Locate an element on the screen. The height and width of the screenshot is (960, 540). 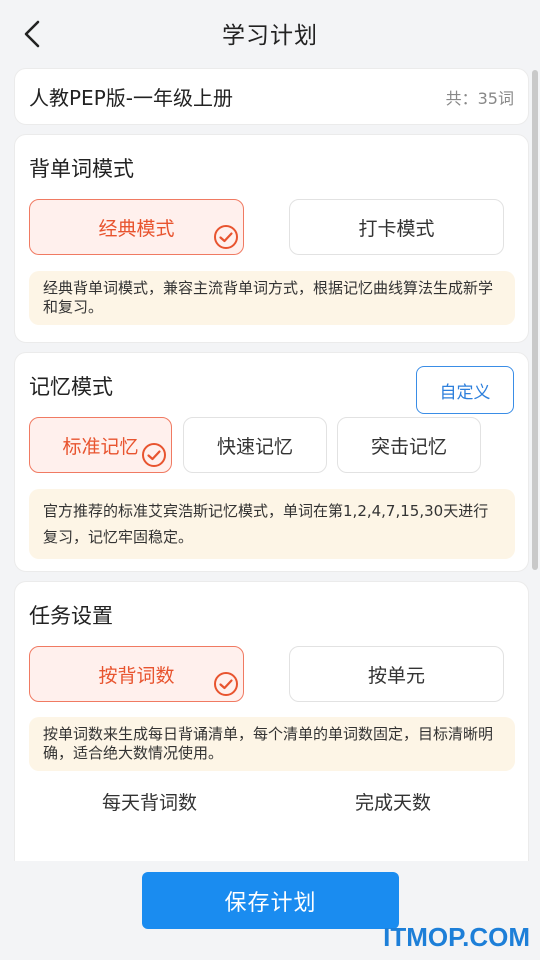
watermark-logo: ITMOP.COM is located at coordinates (456, 937).